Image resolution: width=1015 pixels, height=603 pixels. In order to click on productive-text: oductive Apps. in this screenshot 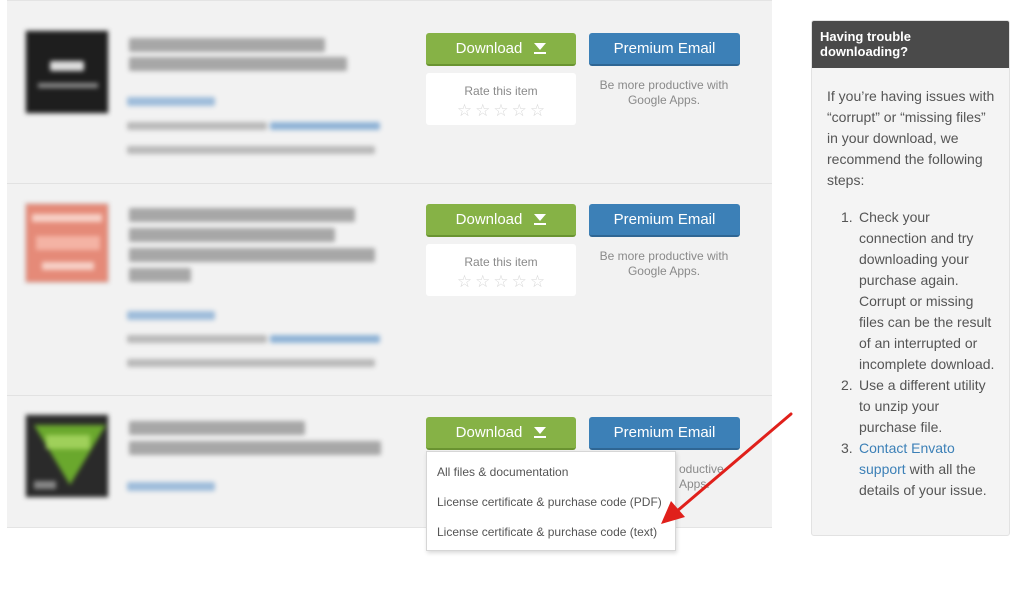, I will do `click(701, 476)`.